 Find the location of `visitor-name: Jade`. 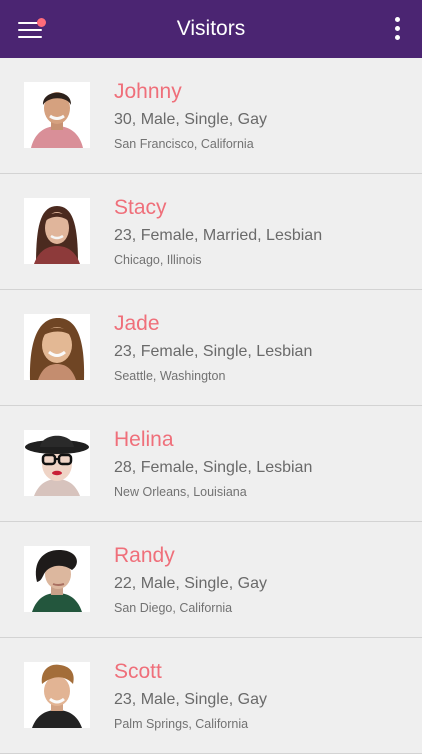

visitor-name: Jade is located at coordinates (137, 323).